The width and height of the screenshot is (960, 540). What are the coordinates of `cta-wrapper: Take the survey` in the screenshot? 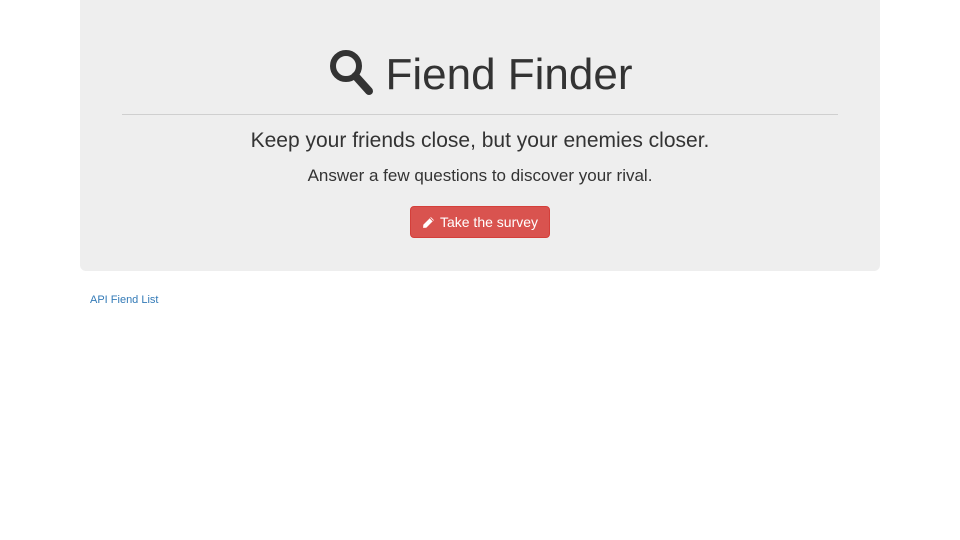 It's located at (480, 222).